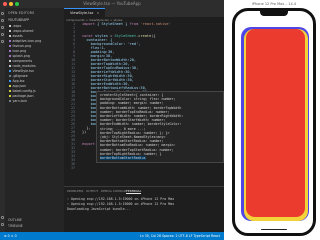 The image size is (320, 240). I want to click on phone-notch, so click(274, 13).